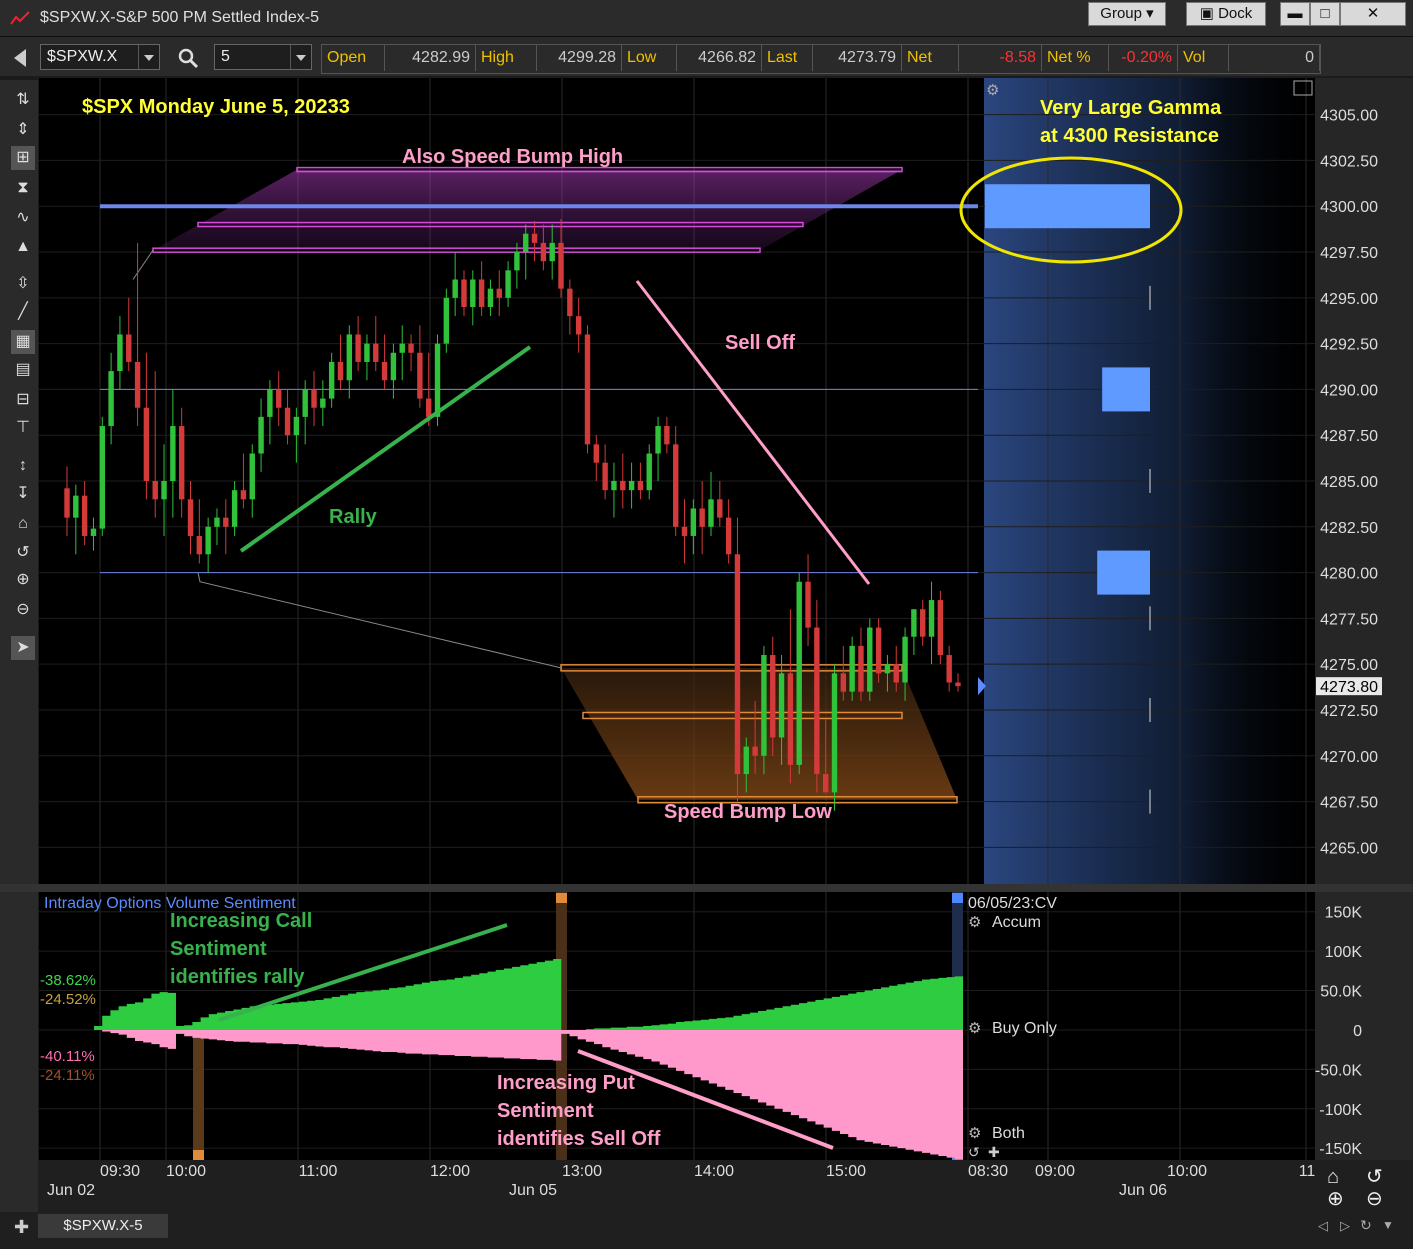 The image size is (1413, 1249). I want to click on session-divider-1-mark, so click(198, 1155).